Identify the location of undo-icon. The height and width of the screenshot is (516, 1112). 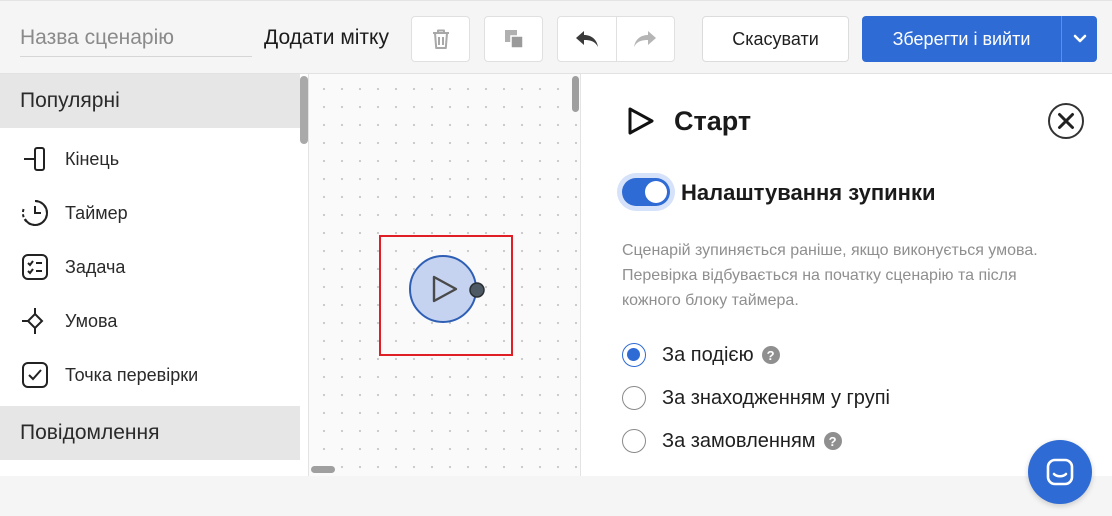
(586, 39).